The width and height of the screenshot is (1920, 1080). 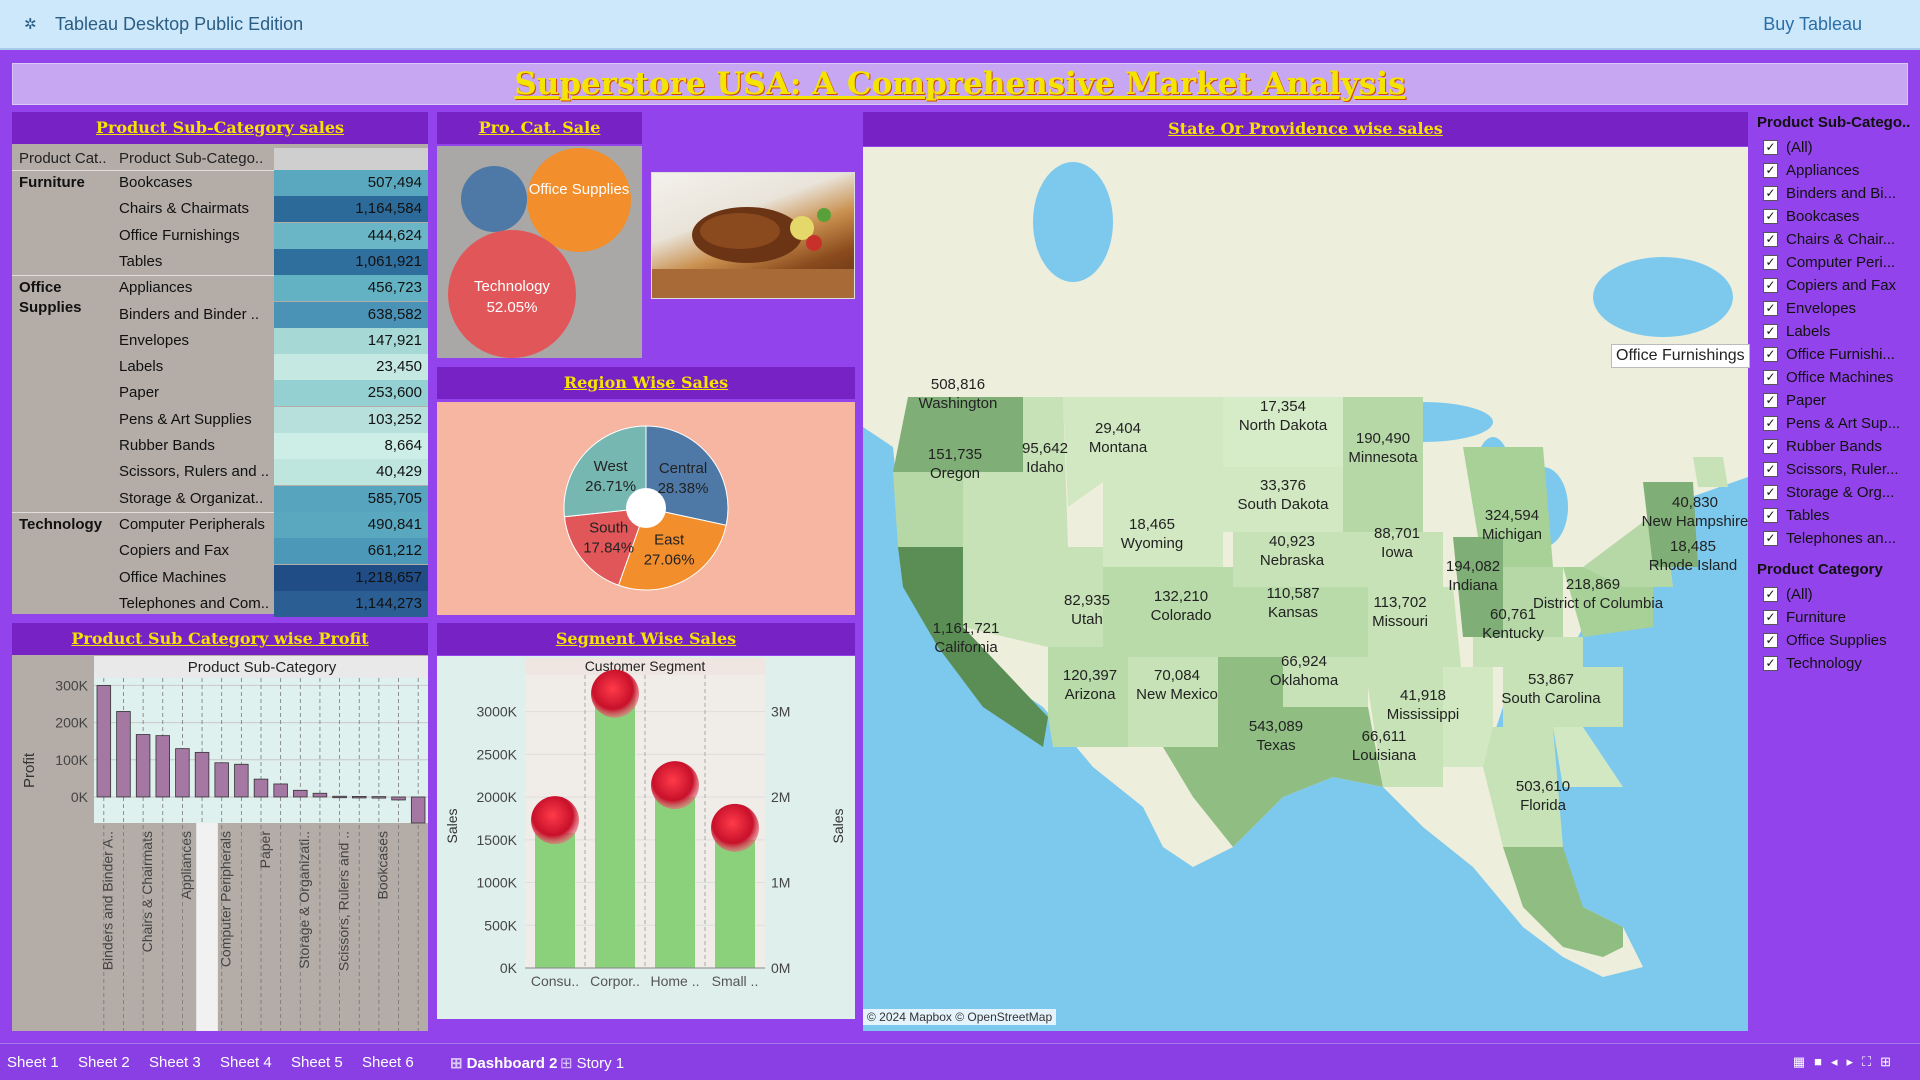 I want to click on bubble-furniture, so click(x=494, y=199).